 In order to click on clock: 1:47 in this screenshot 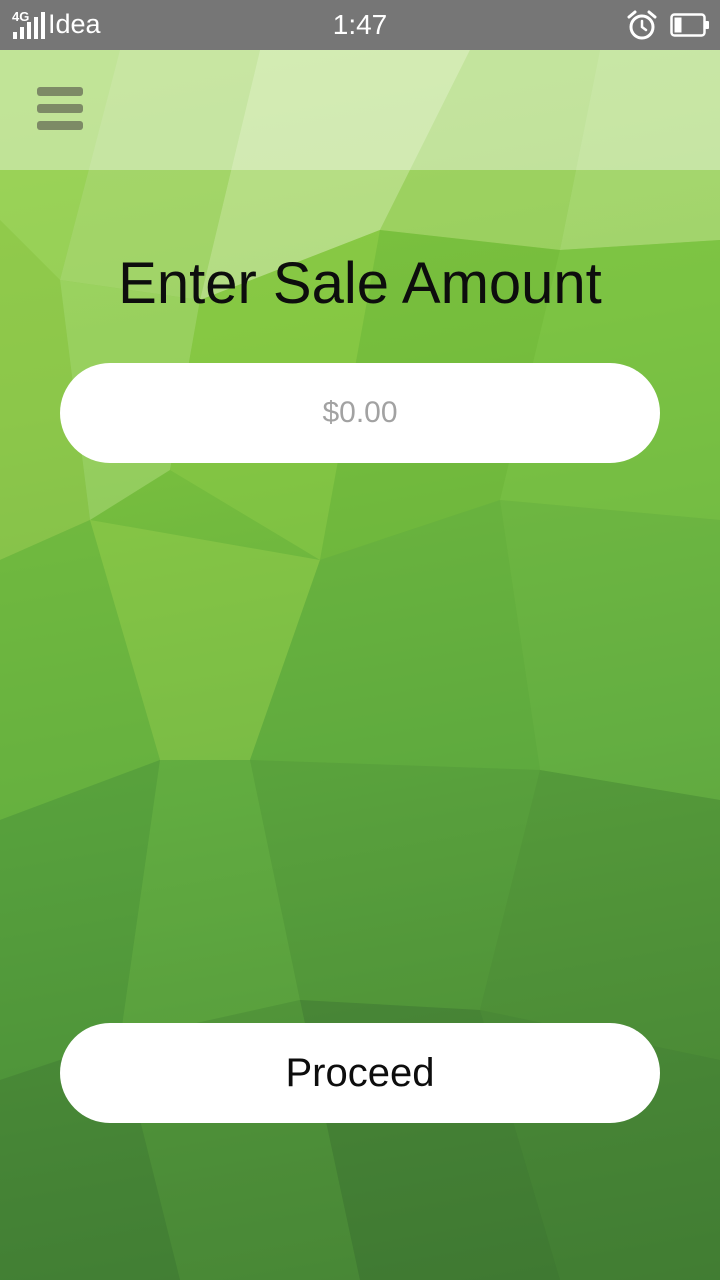, I will do `click(360, 24)`.